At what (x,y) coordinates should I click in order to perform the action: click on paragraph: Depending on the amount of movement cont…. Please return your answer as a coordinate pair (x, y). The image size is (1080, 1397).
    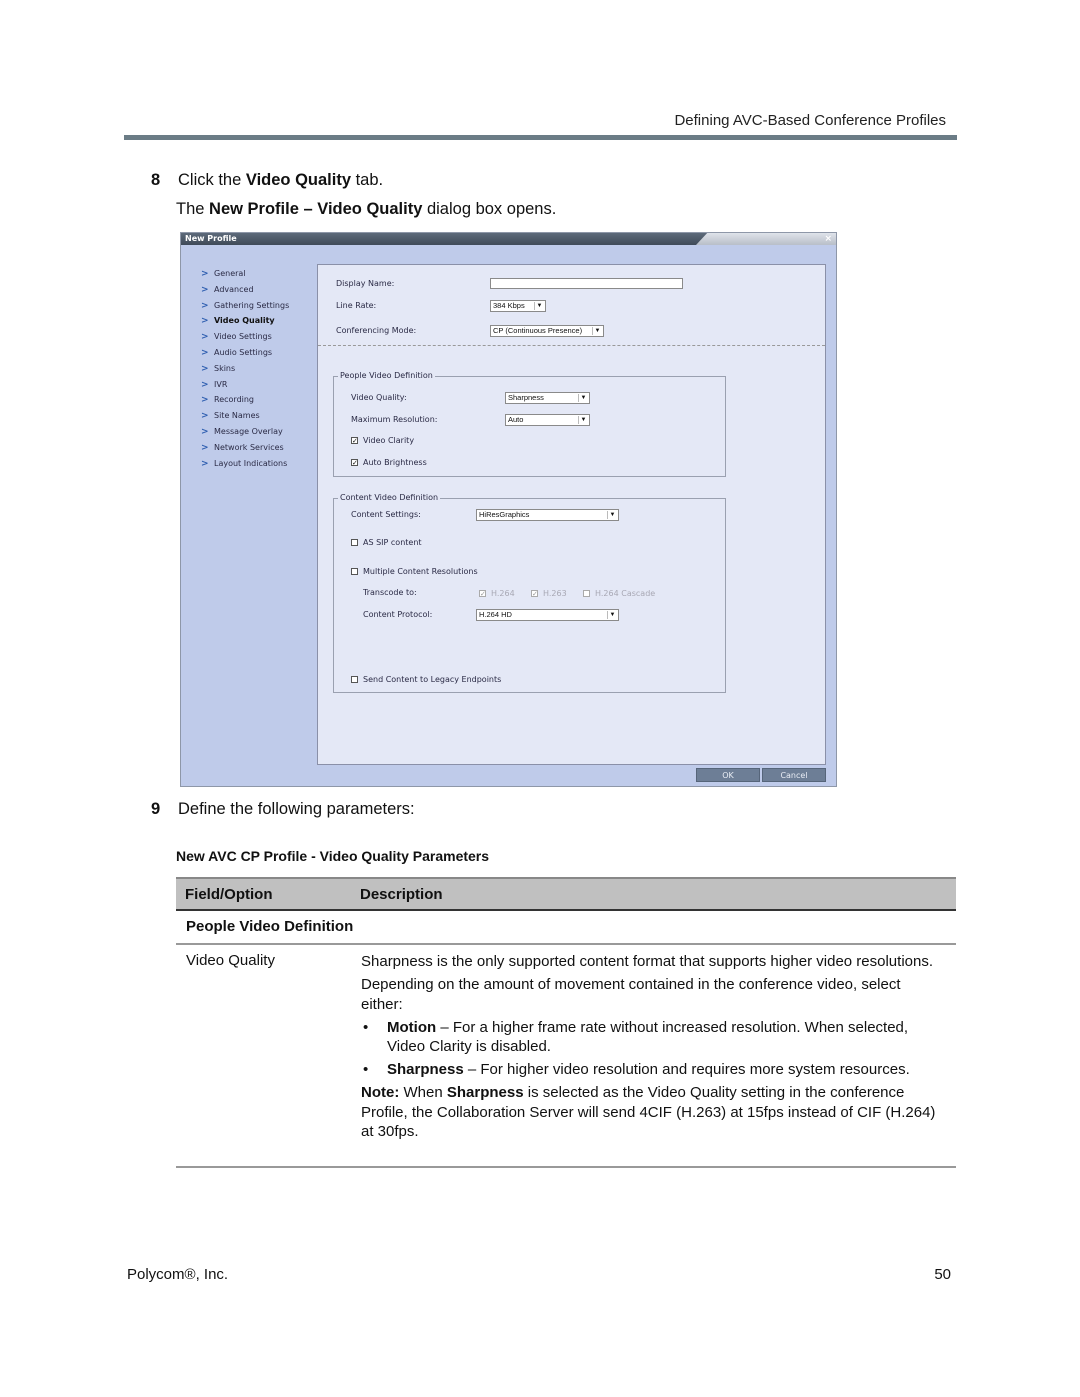
    Looking at the image, I should click on (631, 994).